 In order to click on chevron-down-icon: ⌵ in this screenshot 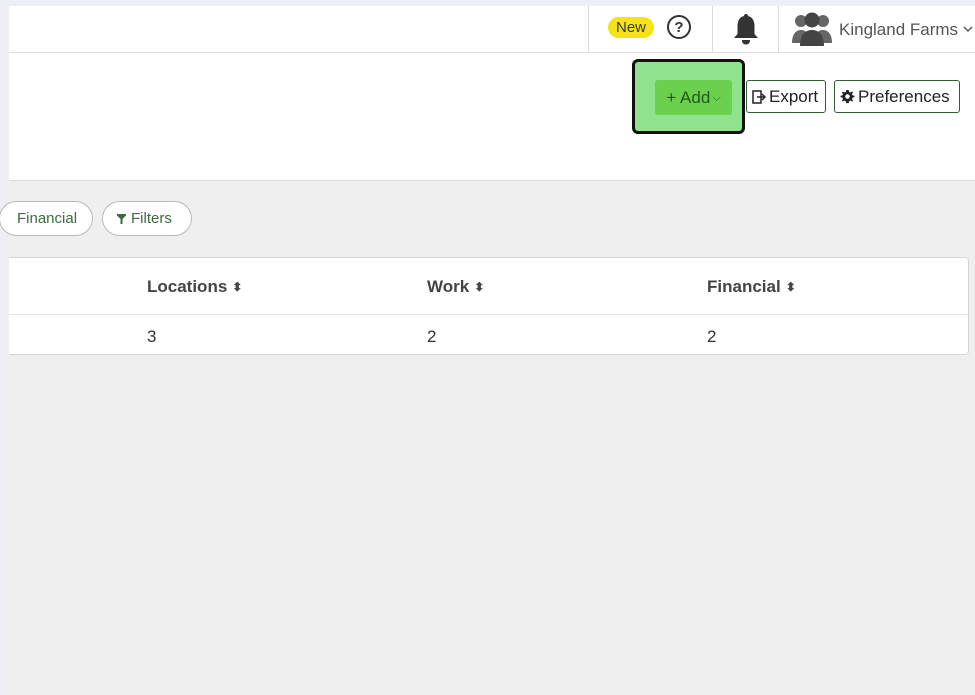, I will do `click(716, 98)`.